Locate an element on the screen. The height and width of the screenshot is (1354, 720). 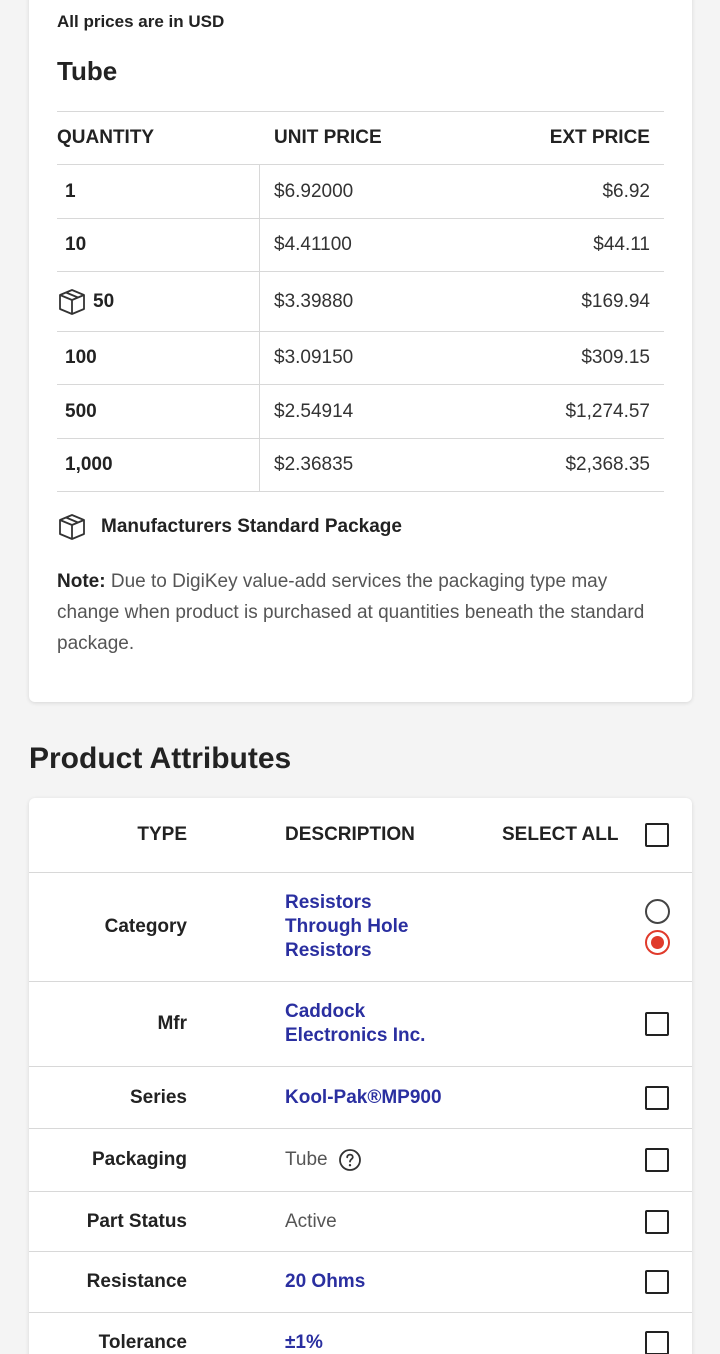
attribute-description: Caddock Electronics Inc. is located at coordinates (355, 1024).